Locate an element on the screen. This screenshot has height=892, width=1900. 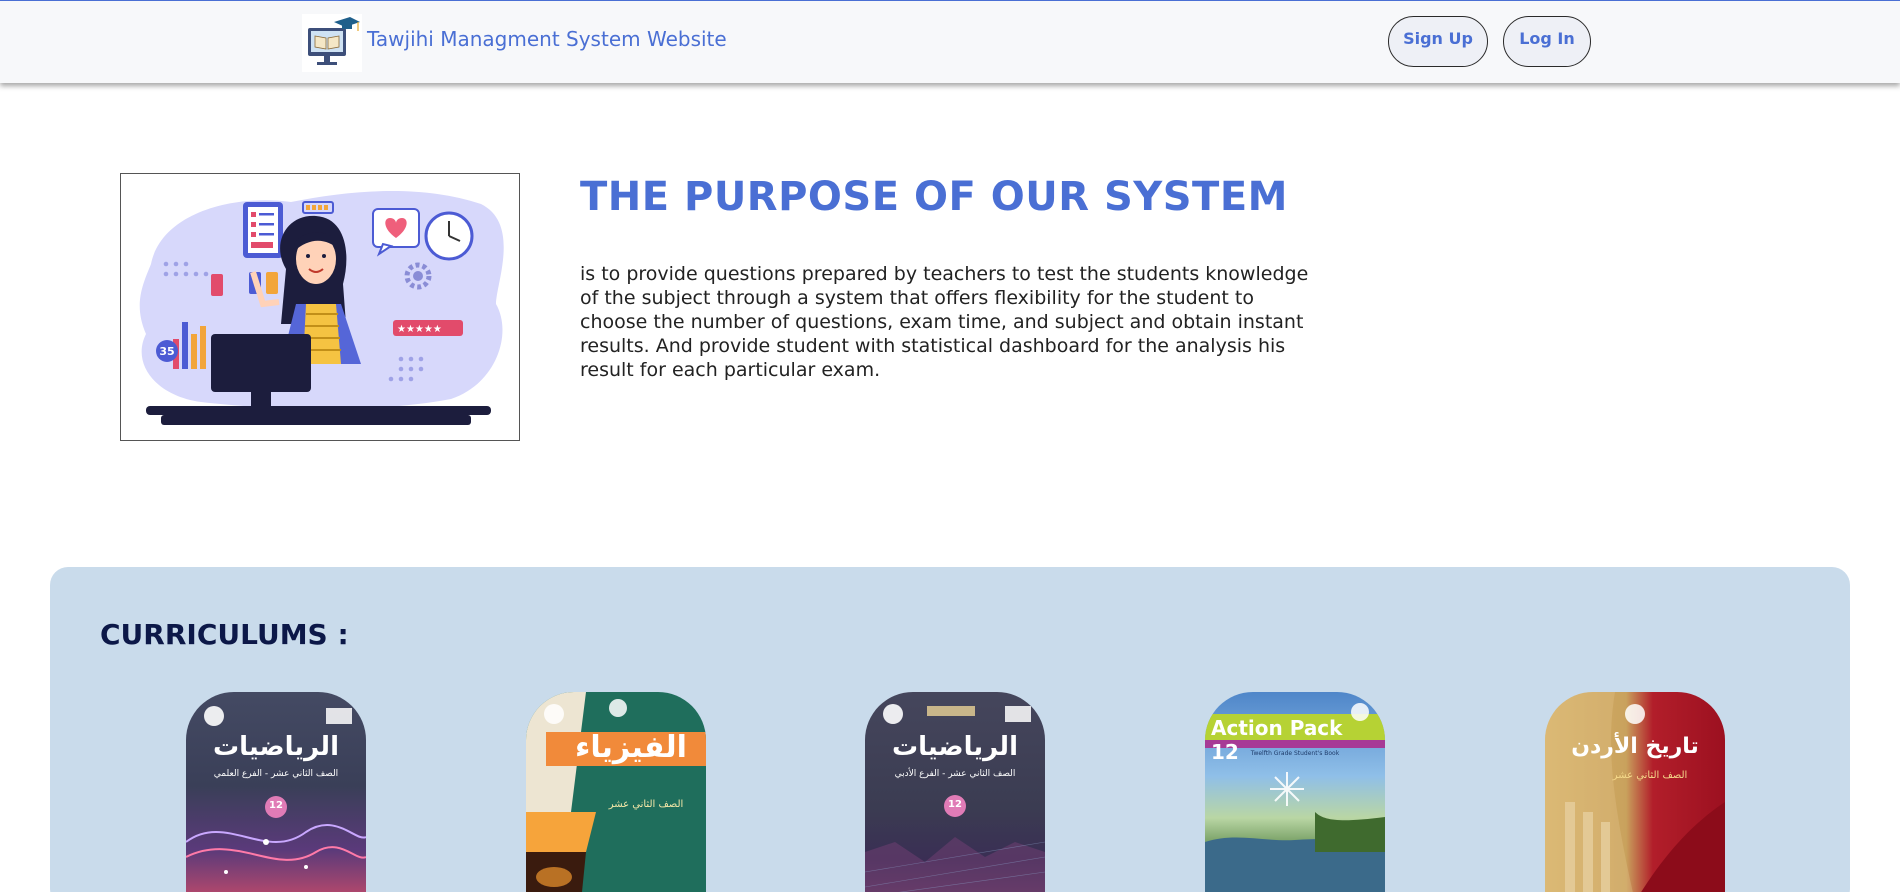
purpose-title: THE PURPOSE OF OUR SYSTEM is located at coordinates (934, 197).